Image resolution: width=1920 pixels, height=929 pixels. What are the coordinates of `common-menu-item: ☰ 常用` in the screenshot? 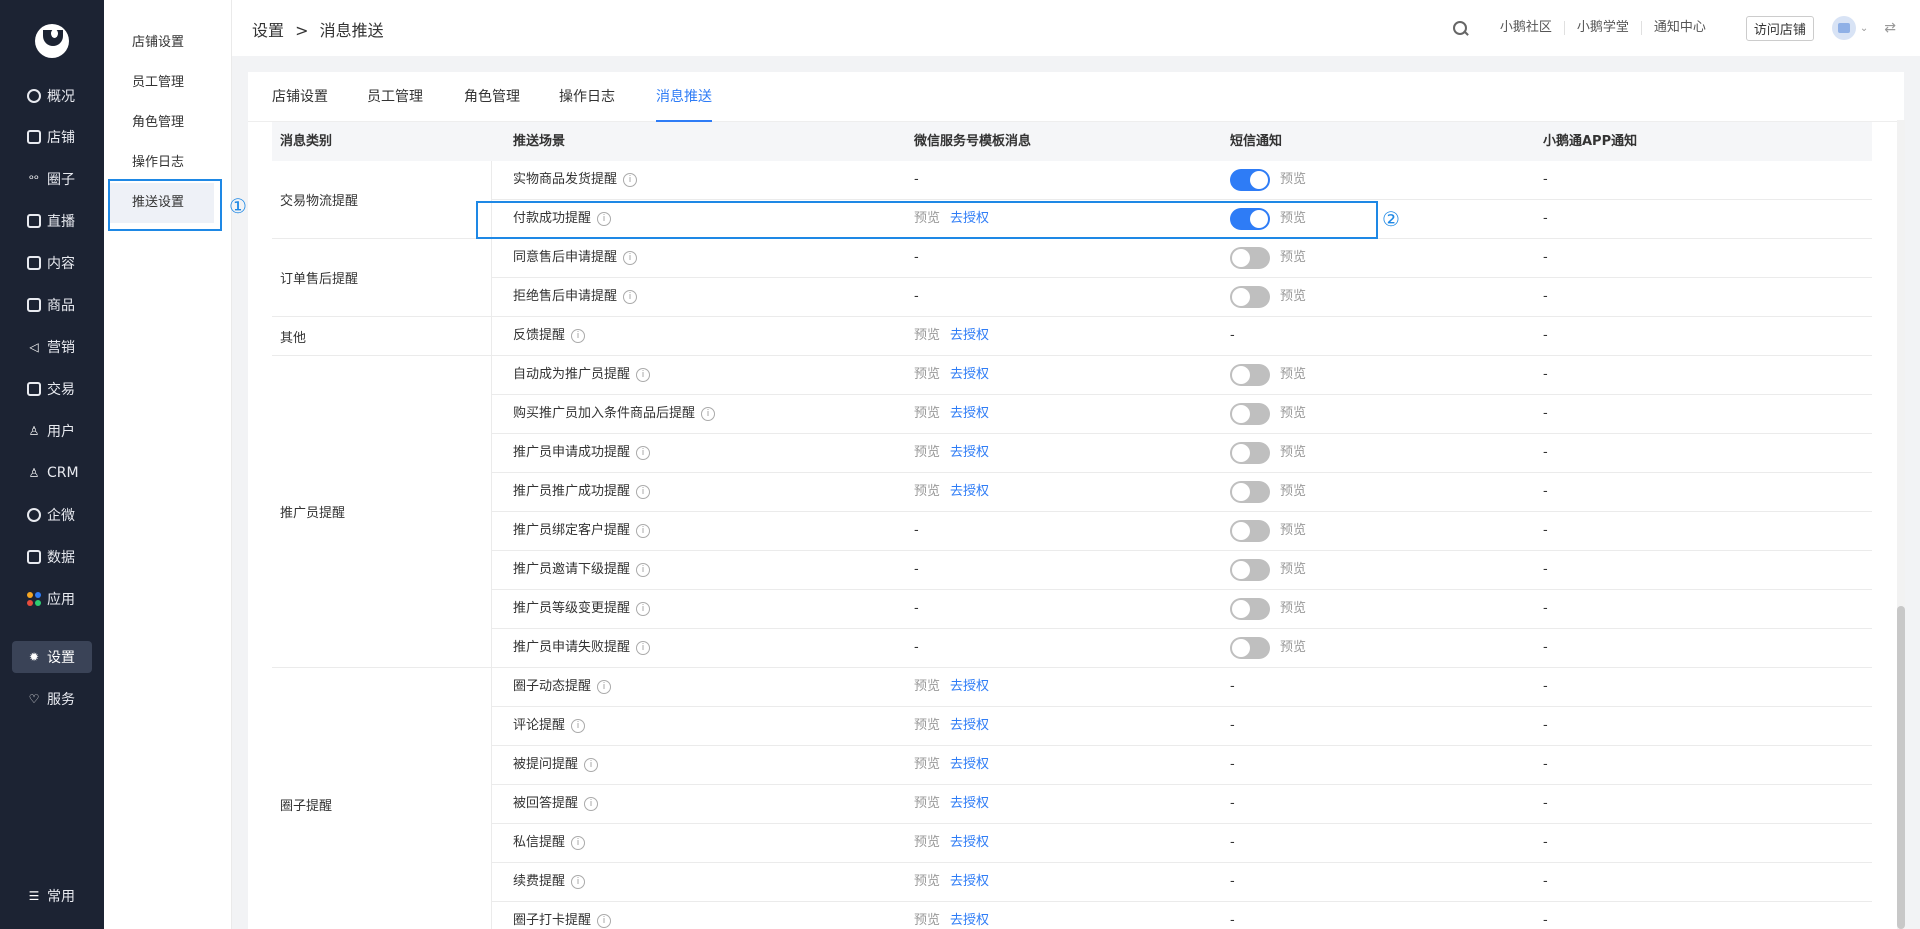 It's located at (52, 896).